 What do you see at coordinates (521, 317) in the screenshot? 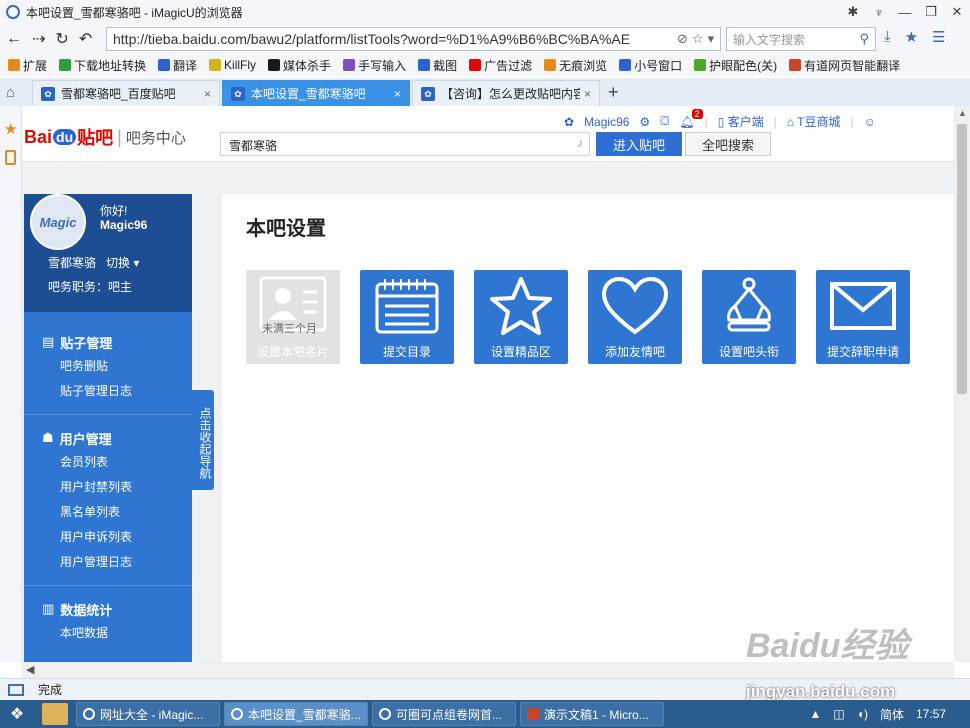
I see `tool-tile: 设置精品区` at bounding box center [521, 317].